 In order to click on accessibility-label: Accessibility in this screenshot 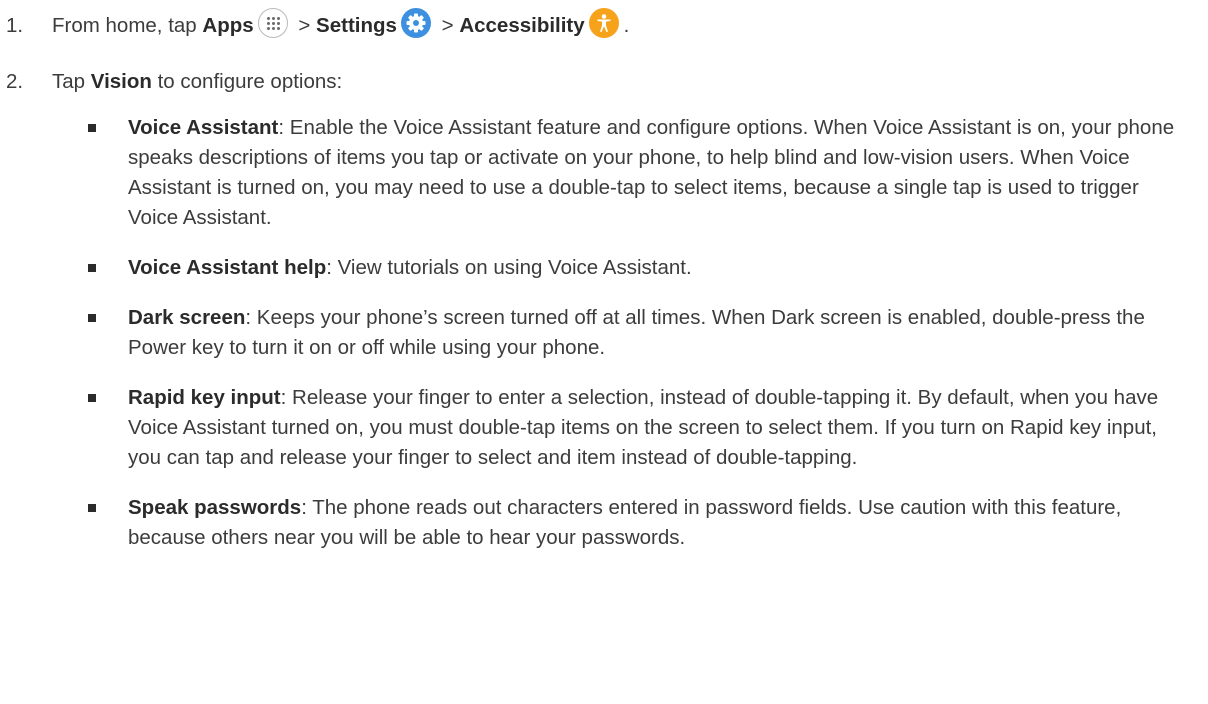, I will do `click(522, 25)`.